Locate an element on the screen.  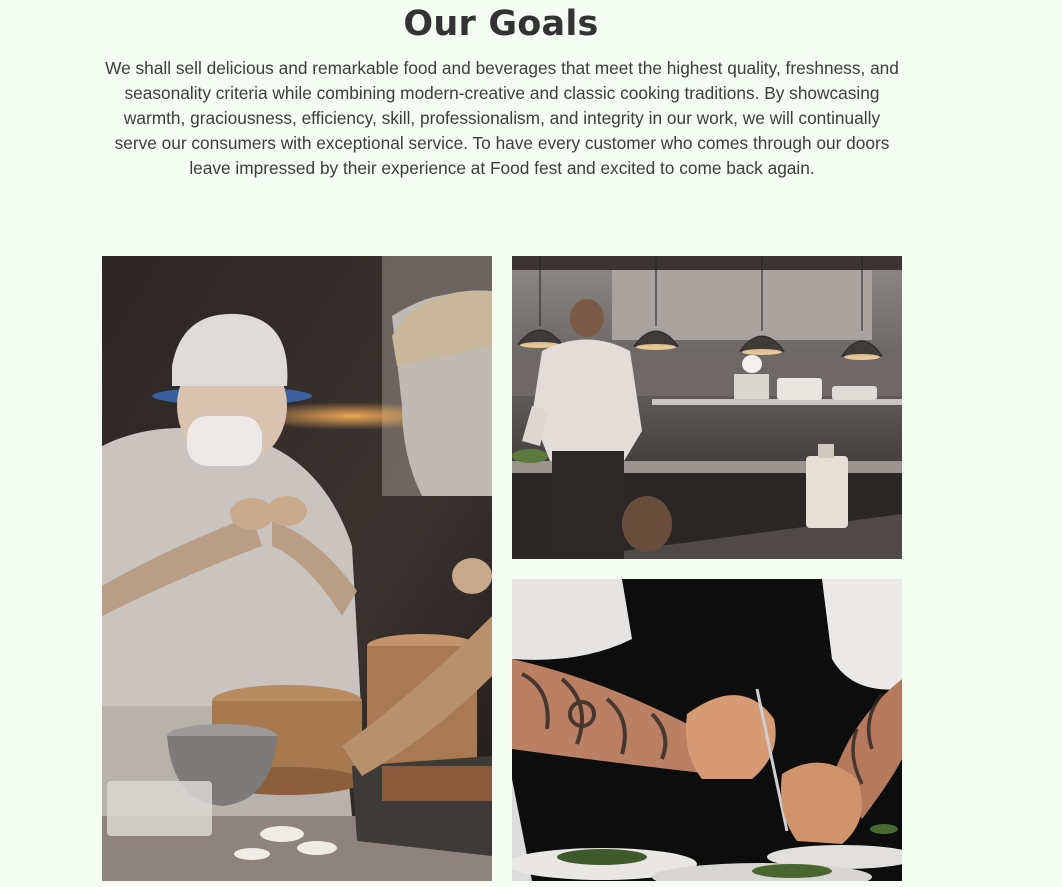
tattooed-chef-plating-photo is located at coordinates (707, 730).